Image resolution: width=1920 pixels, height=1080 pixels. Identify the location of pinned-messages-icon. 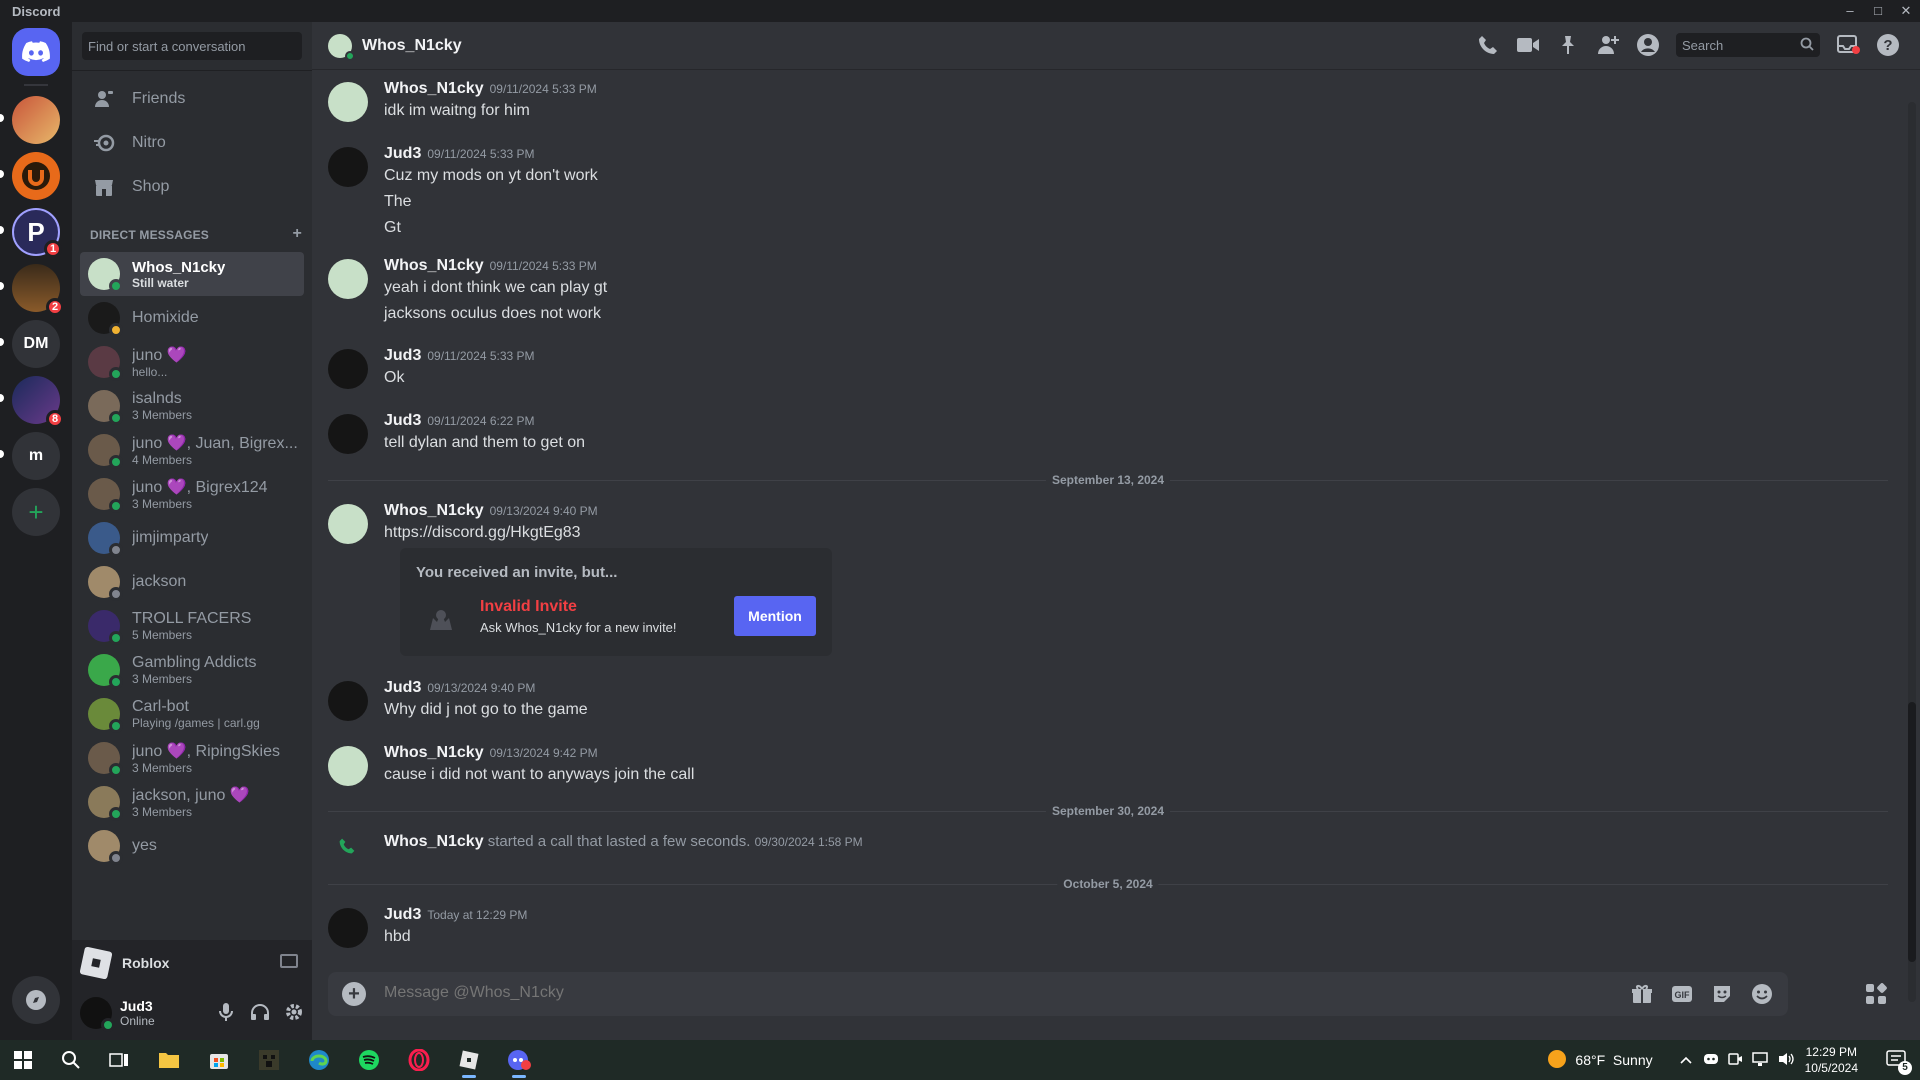
(1568, 45).